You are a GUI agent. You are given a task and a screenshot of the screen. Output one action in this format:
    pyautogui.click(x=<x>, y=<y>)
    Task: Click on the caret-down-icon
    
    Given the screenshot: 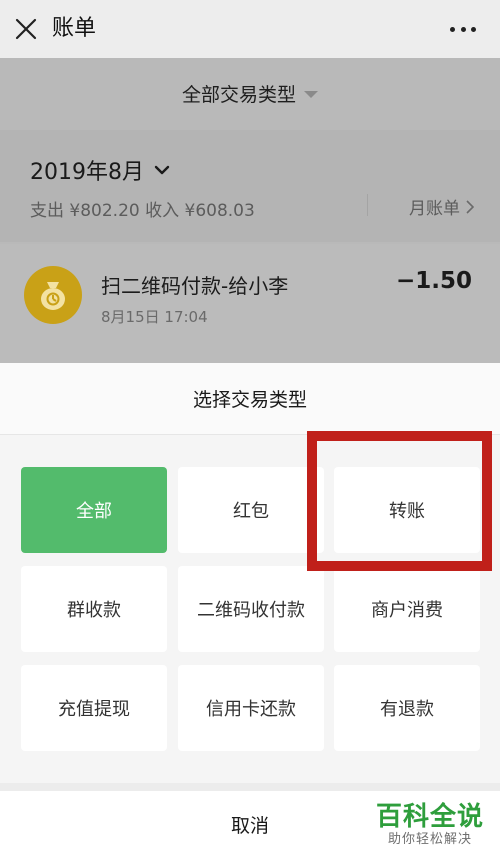 What is the action you would take?
    pyautogui.click(x=311, y=94)
    